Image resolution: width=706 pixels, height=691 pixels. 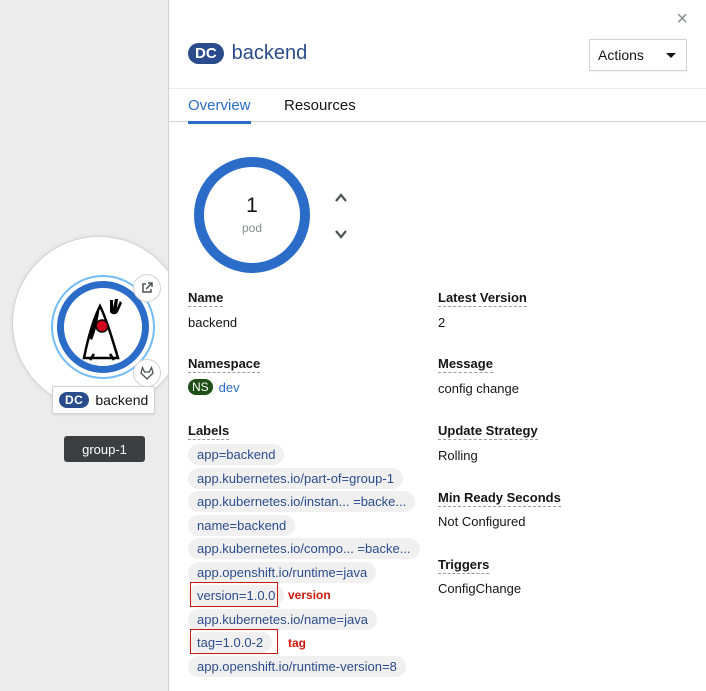 What do you see at coordinates (482, 521) in the screenshot?
I see `min-ready-seconds-value: Not Configured` at bounding box center [482, 521].